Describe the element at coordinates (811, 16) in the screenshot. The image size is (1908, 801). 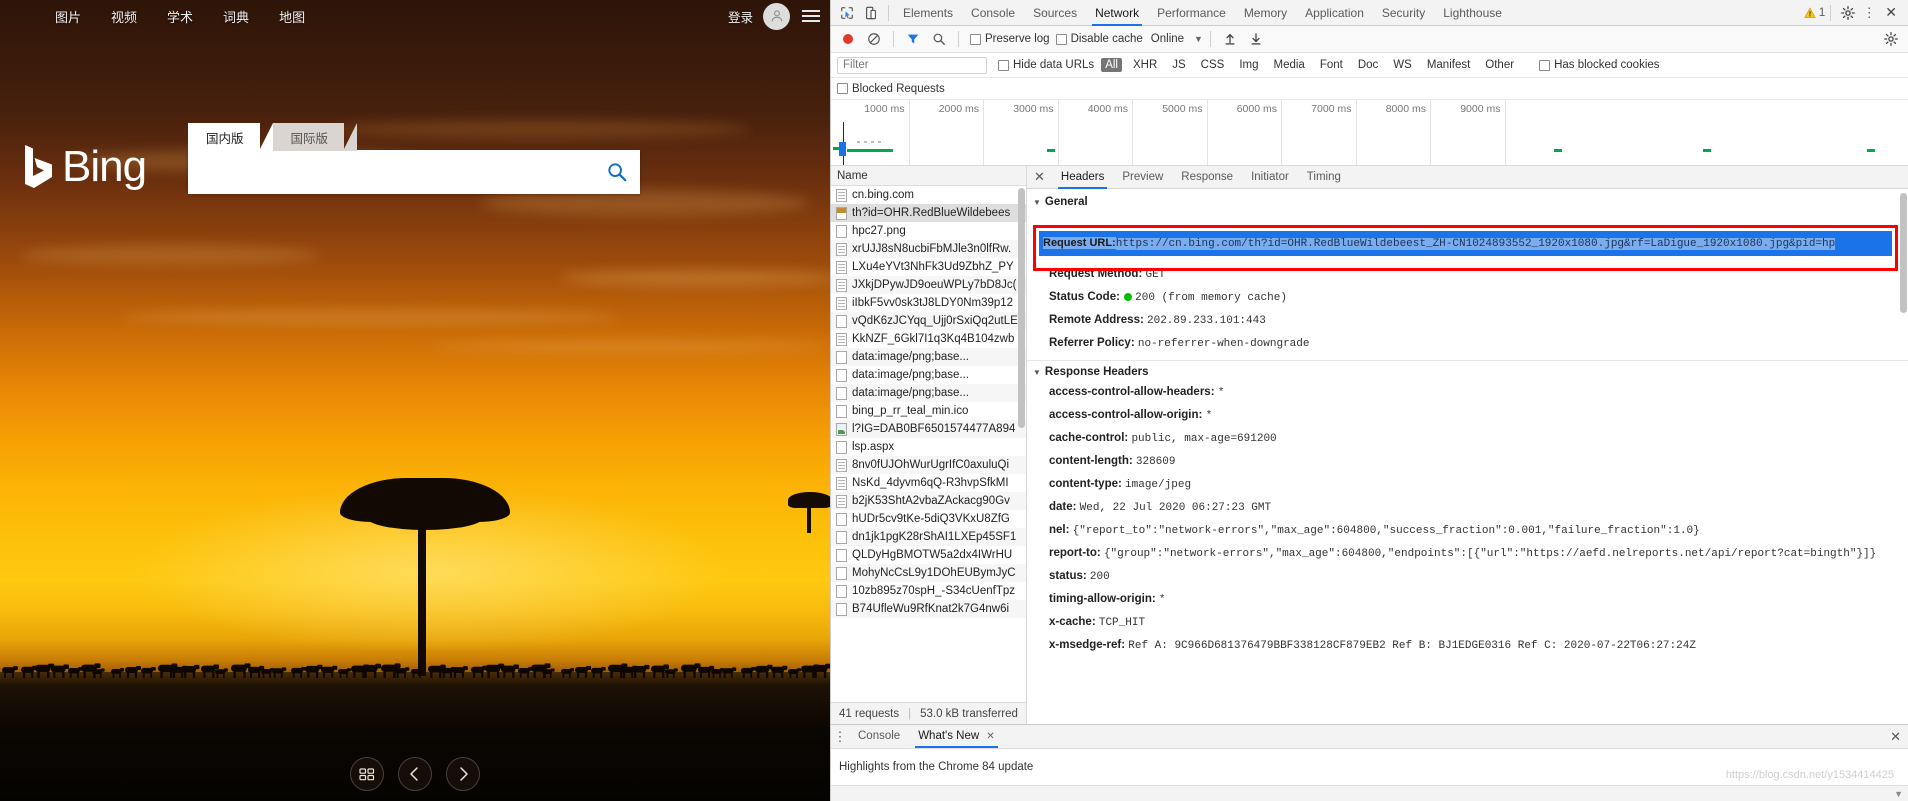
I see `hamburger-menu-icon` at that location.